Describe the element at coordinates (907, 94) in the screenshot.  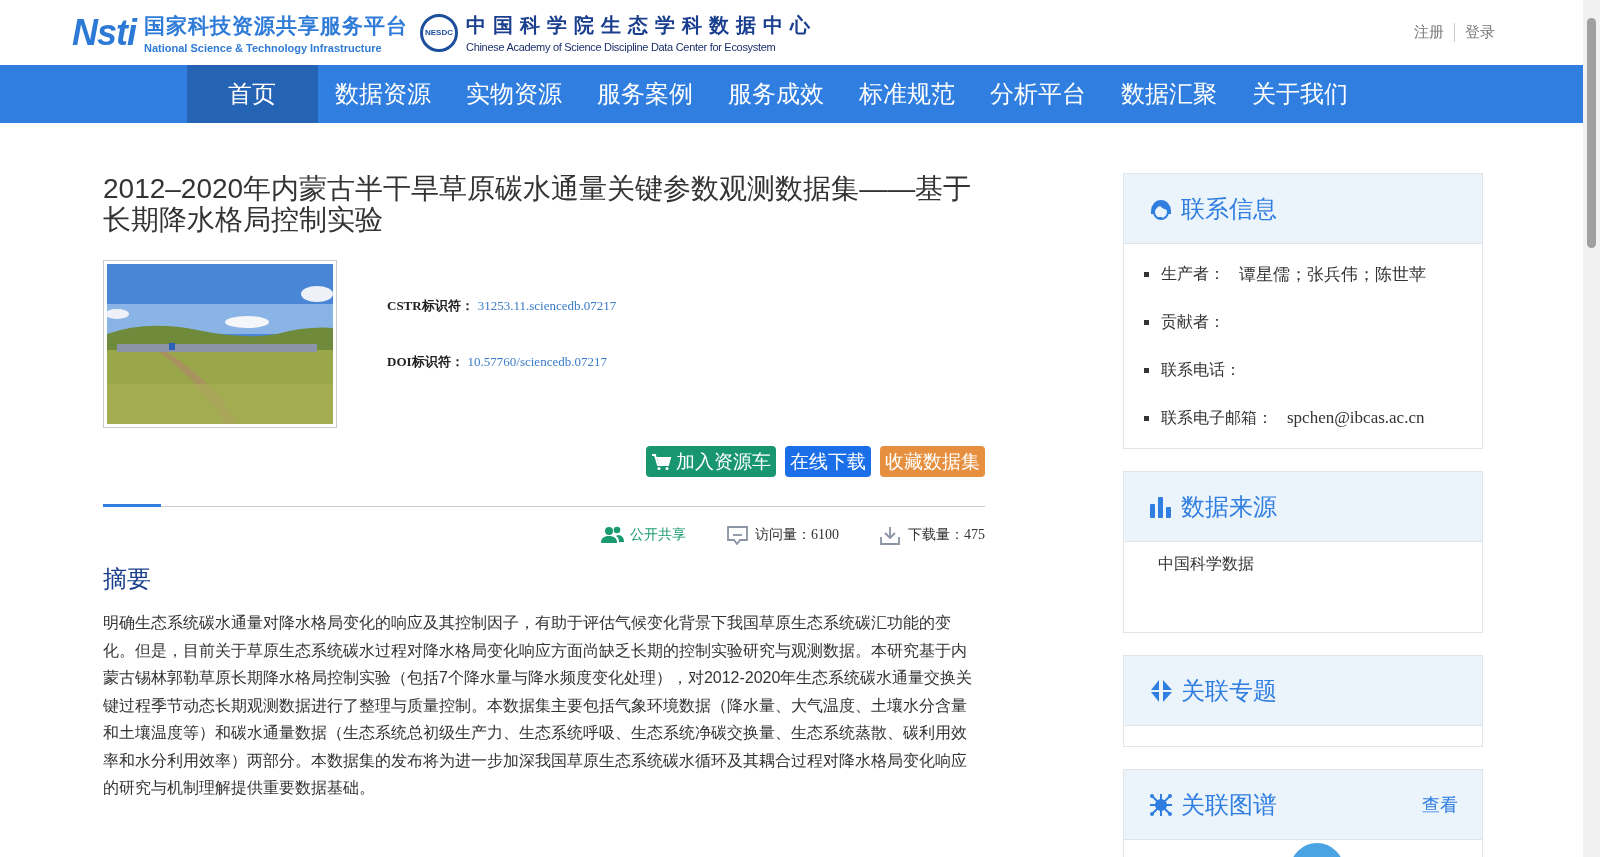
I see `nav-tab: 标准规范` at that location.